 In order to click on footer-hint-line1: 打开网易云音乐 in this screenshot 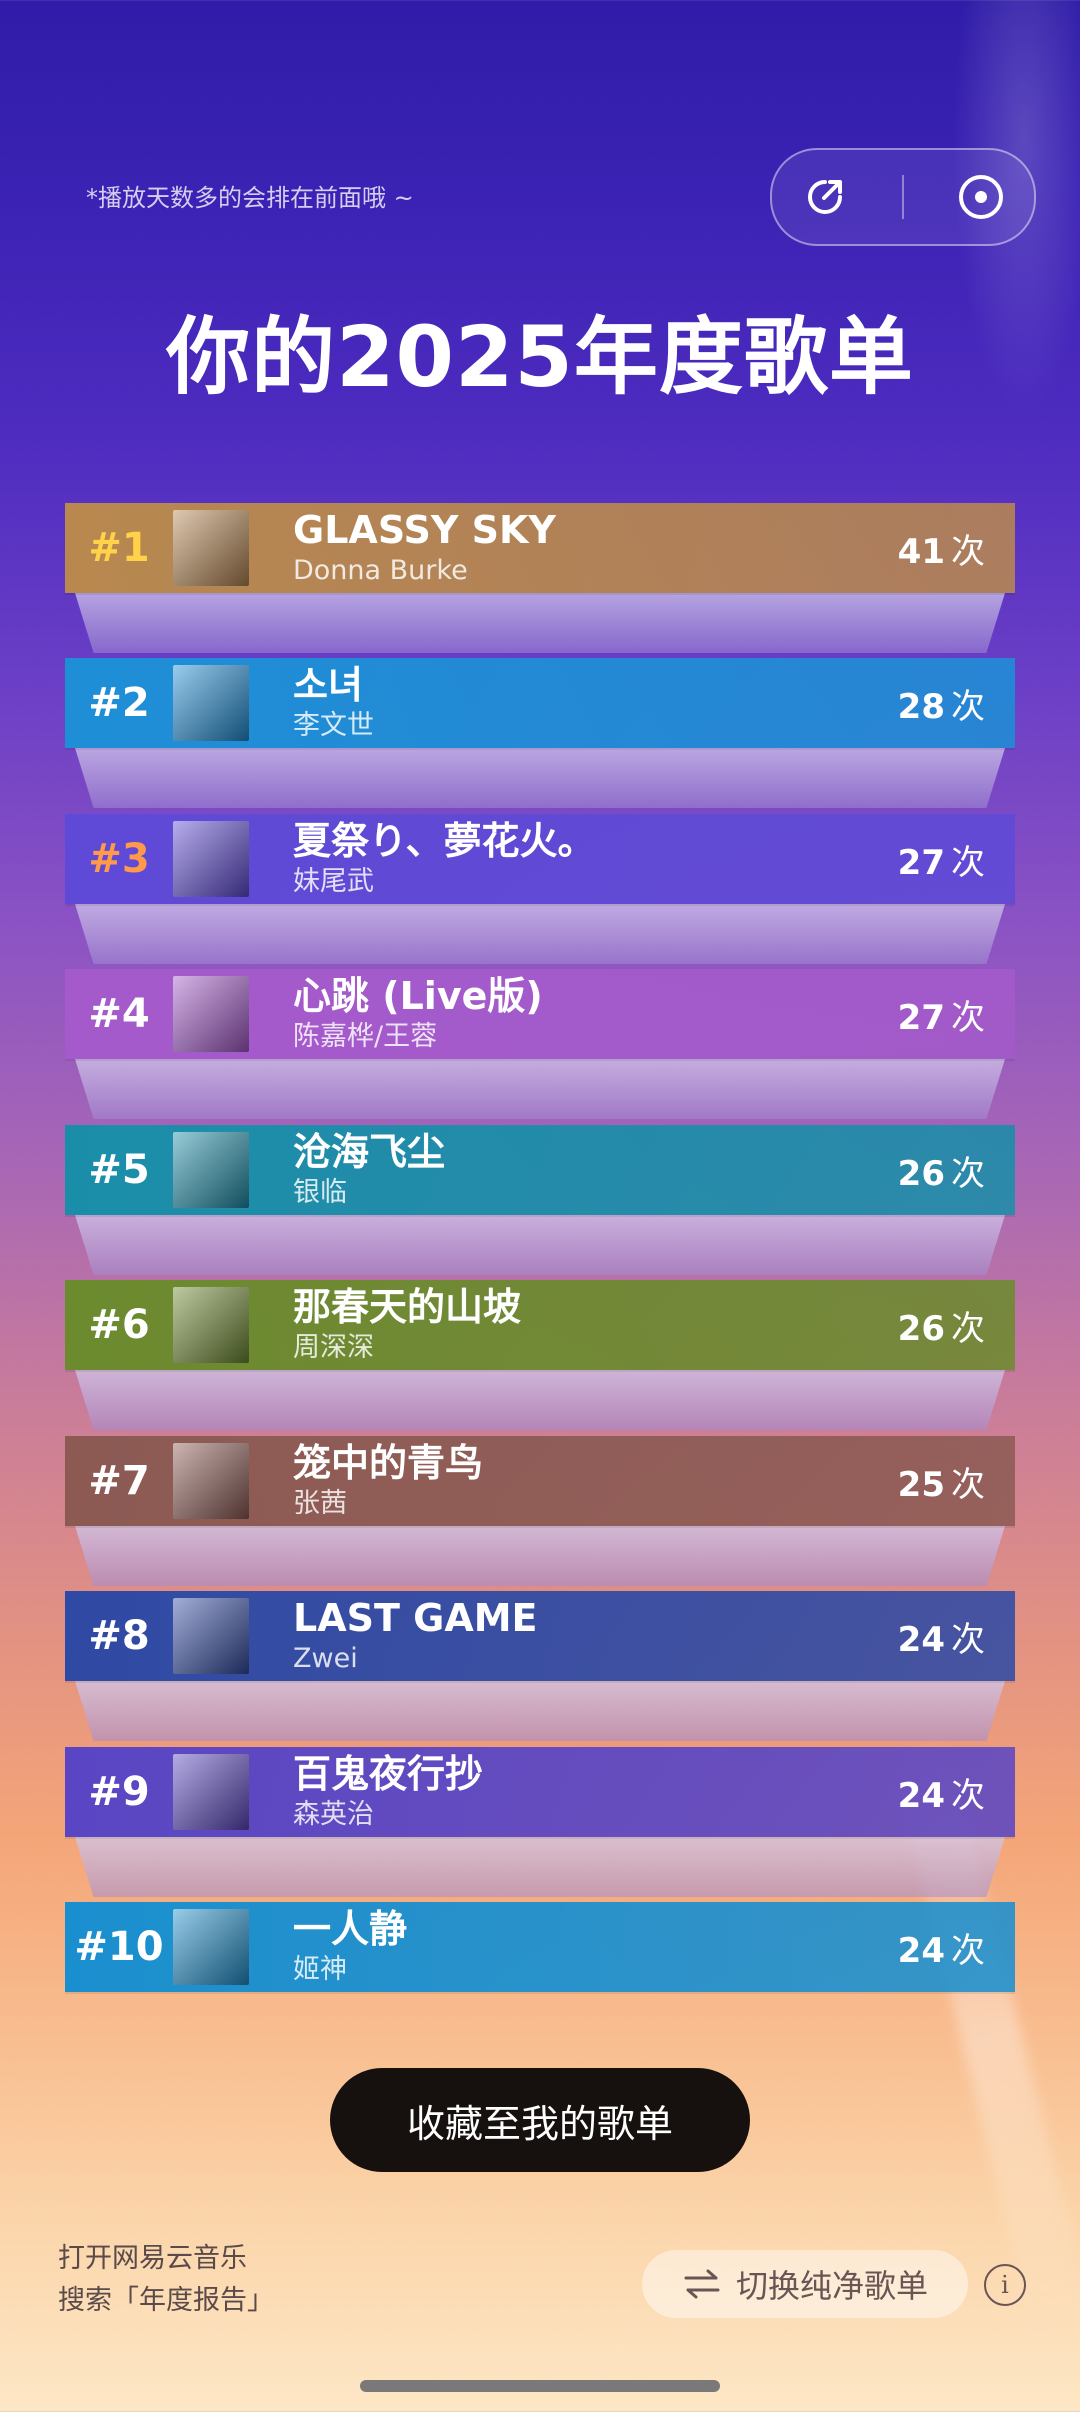, I will do `click(152, 2258)`.